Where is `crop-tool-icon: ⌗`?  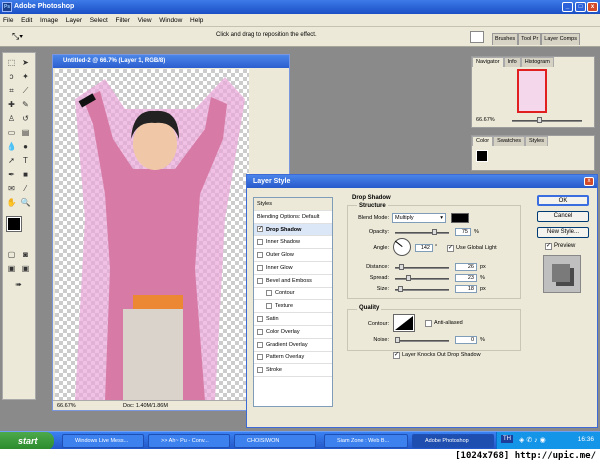 crop-tool-icon: ⌗ is located at coordinates (11, 90).